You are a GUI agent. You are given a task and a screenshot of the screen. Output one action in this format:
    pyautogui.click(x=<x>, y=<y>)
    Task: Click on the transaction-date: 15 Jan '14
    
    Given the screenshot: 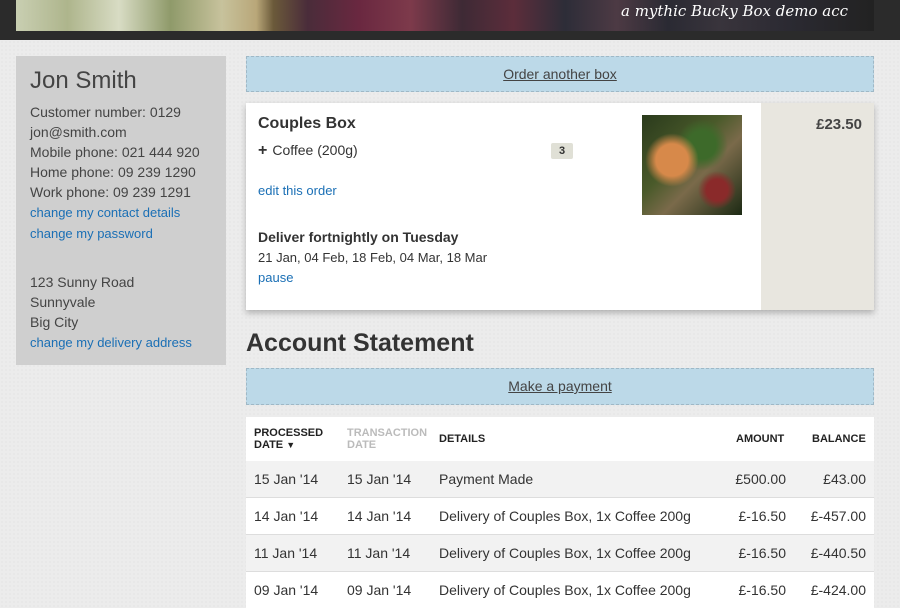 What is the action you would take?
    pyautogui.click(x=379, y=479)
    